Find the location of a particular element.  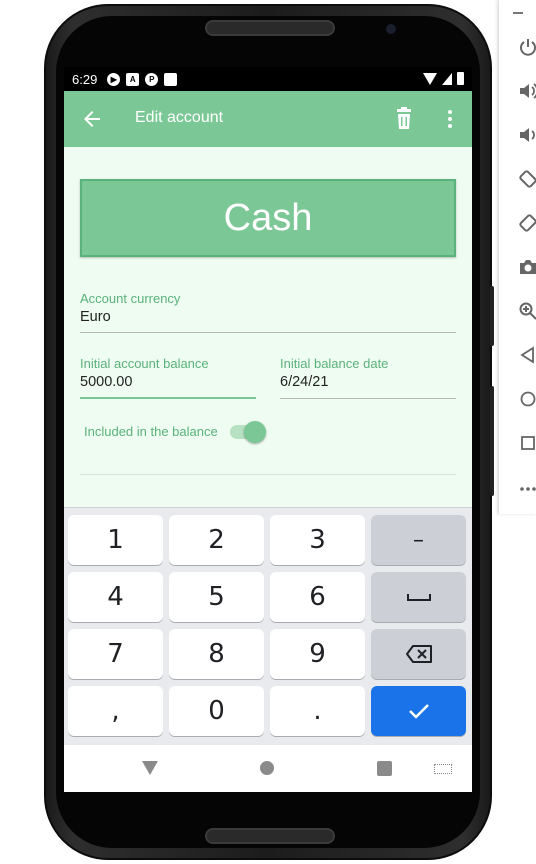

wifi-icon is located at coordinates (430, 78).